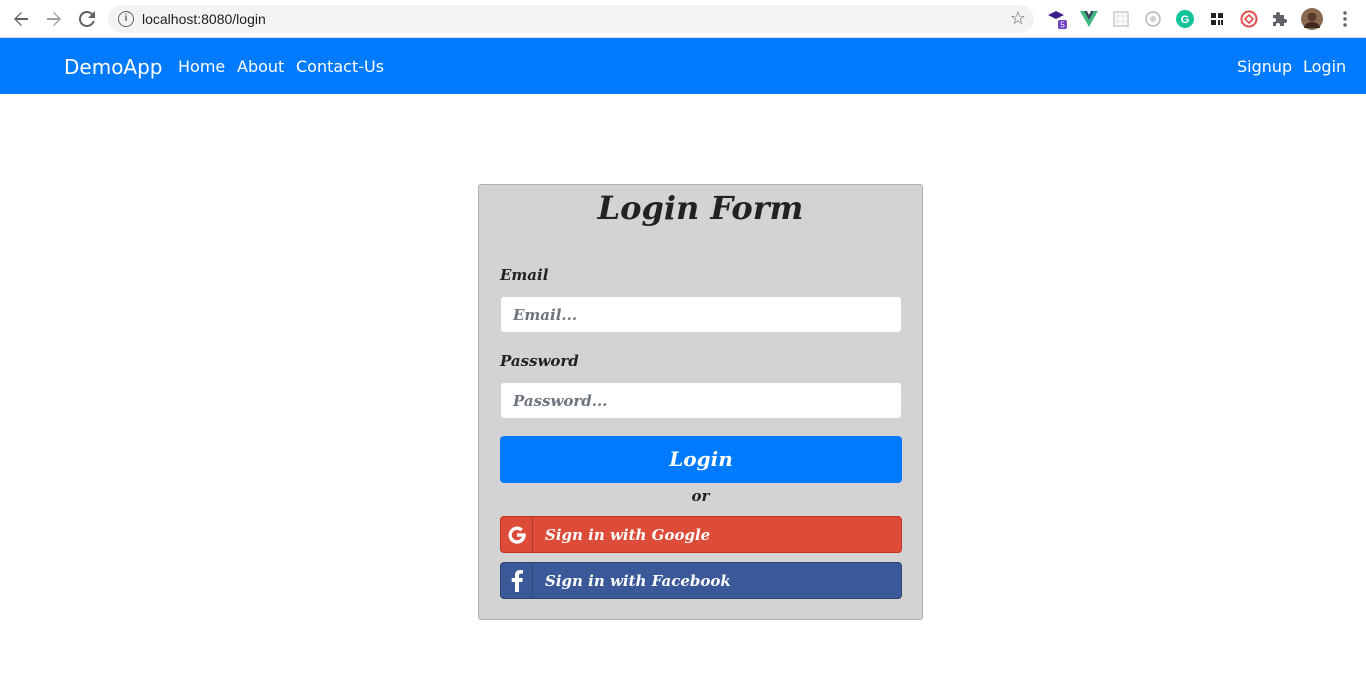 This screenshot has height=695, width=1366. What do you see at coordinates (340, 66) in the screenshot?
I see `nav-link-contact: Contact-Us` at bounding box center [340, 66].